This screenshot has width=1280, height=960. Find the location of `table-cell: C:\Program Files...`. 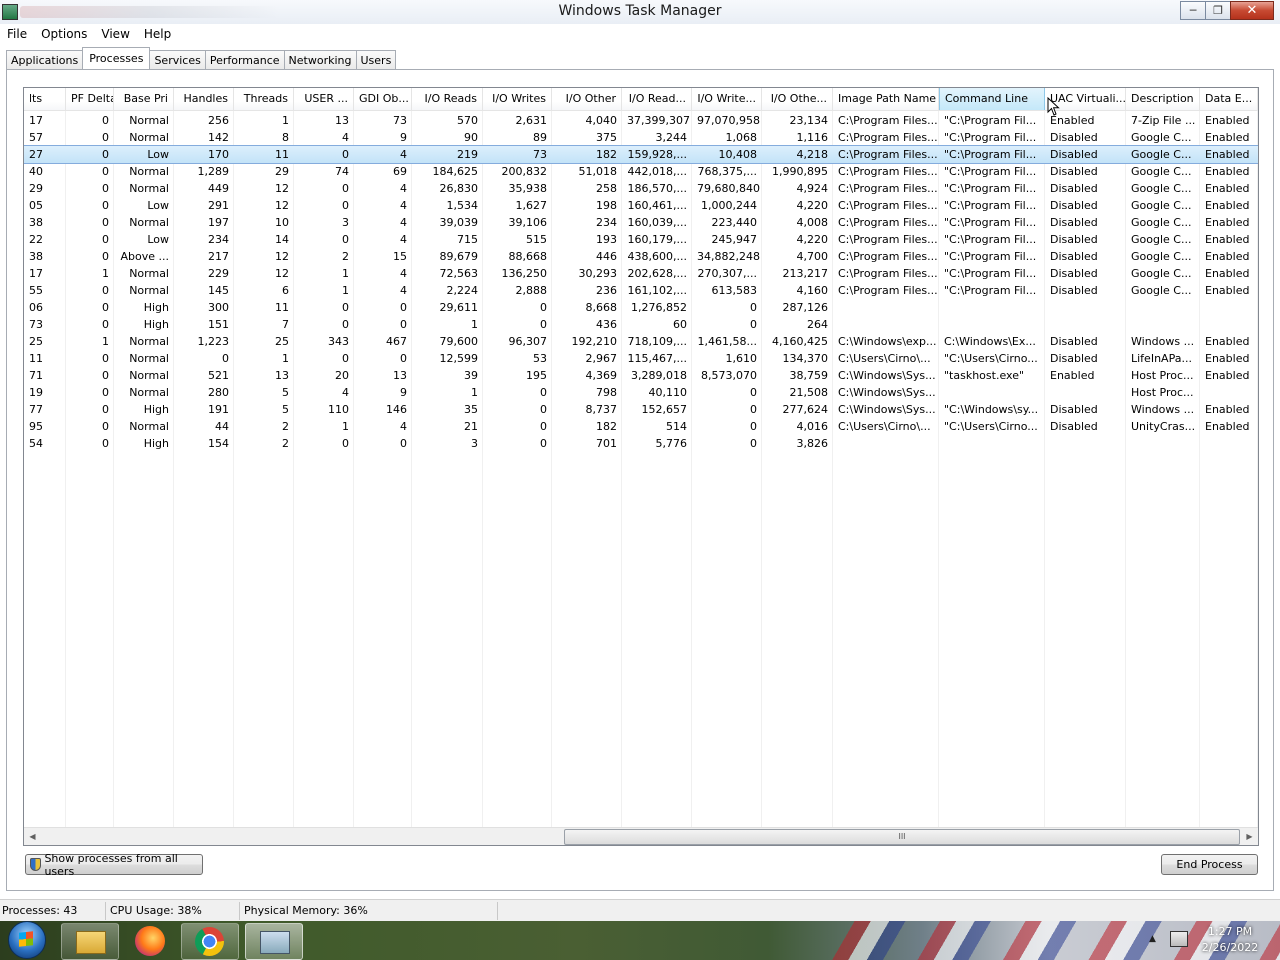

table-cell: C:\Program Files... is located at coordinates (888, 188).